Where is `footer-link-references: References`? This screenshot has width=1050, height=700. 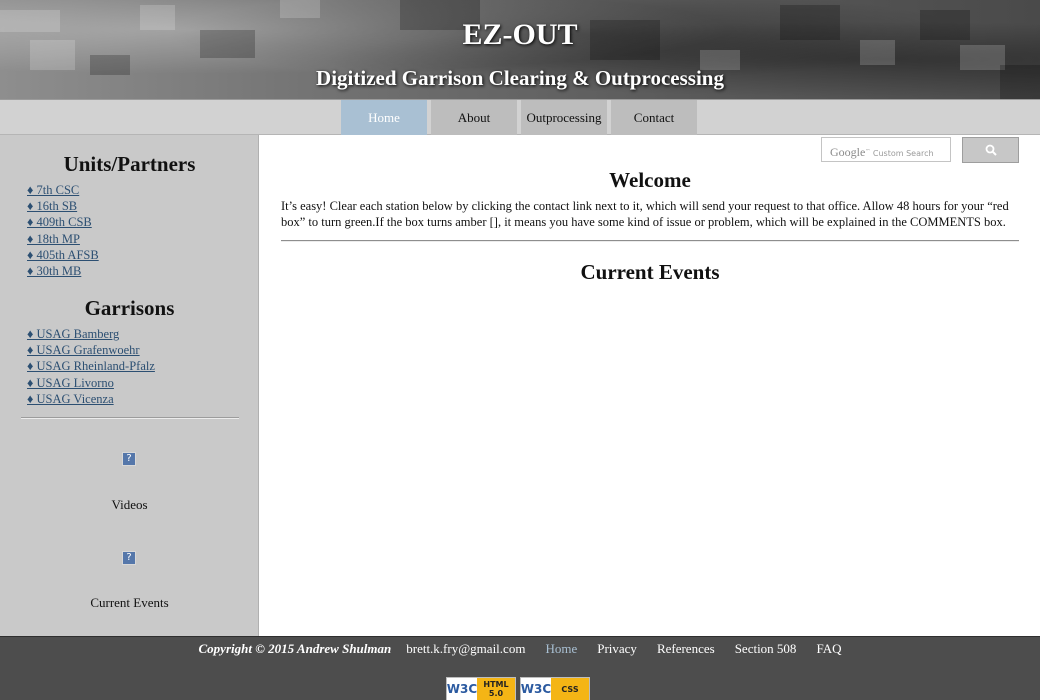 footer-link-references: References is located at coordinates (686, 649).